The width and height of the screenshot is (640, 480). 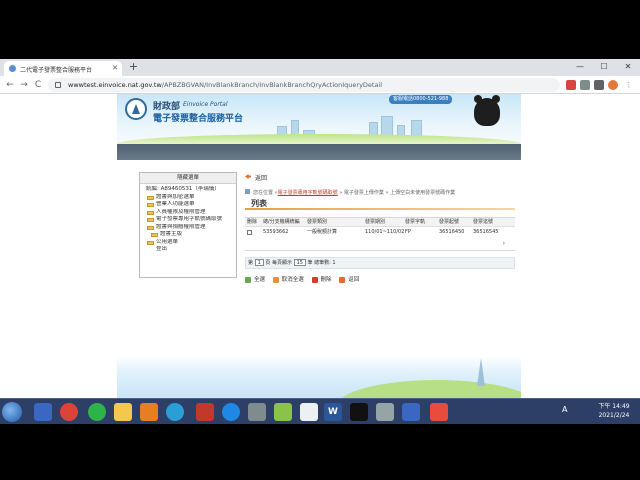 I want to click on line-icon, so click(x=97, y=412).